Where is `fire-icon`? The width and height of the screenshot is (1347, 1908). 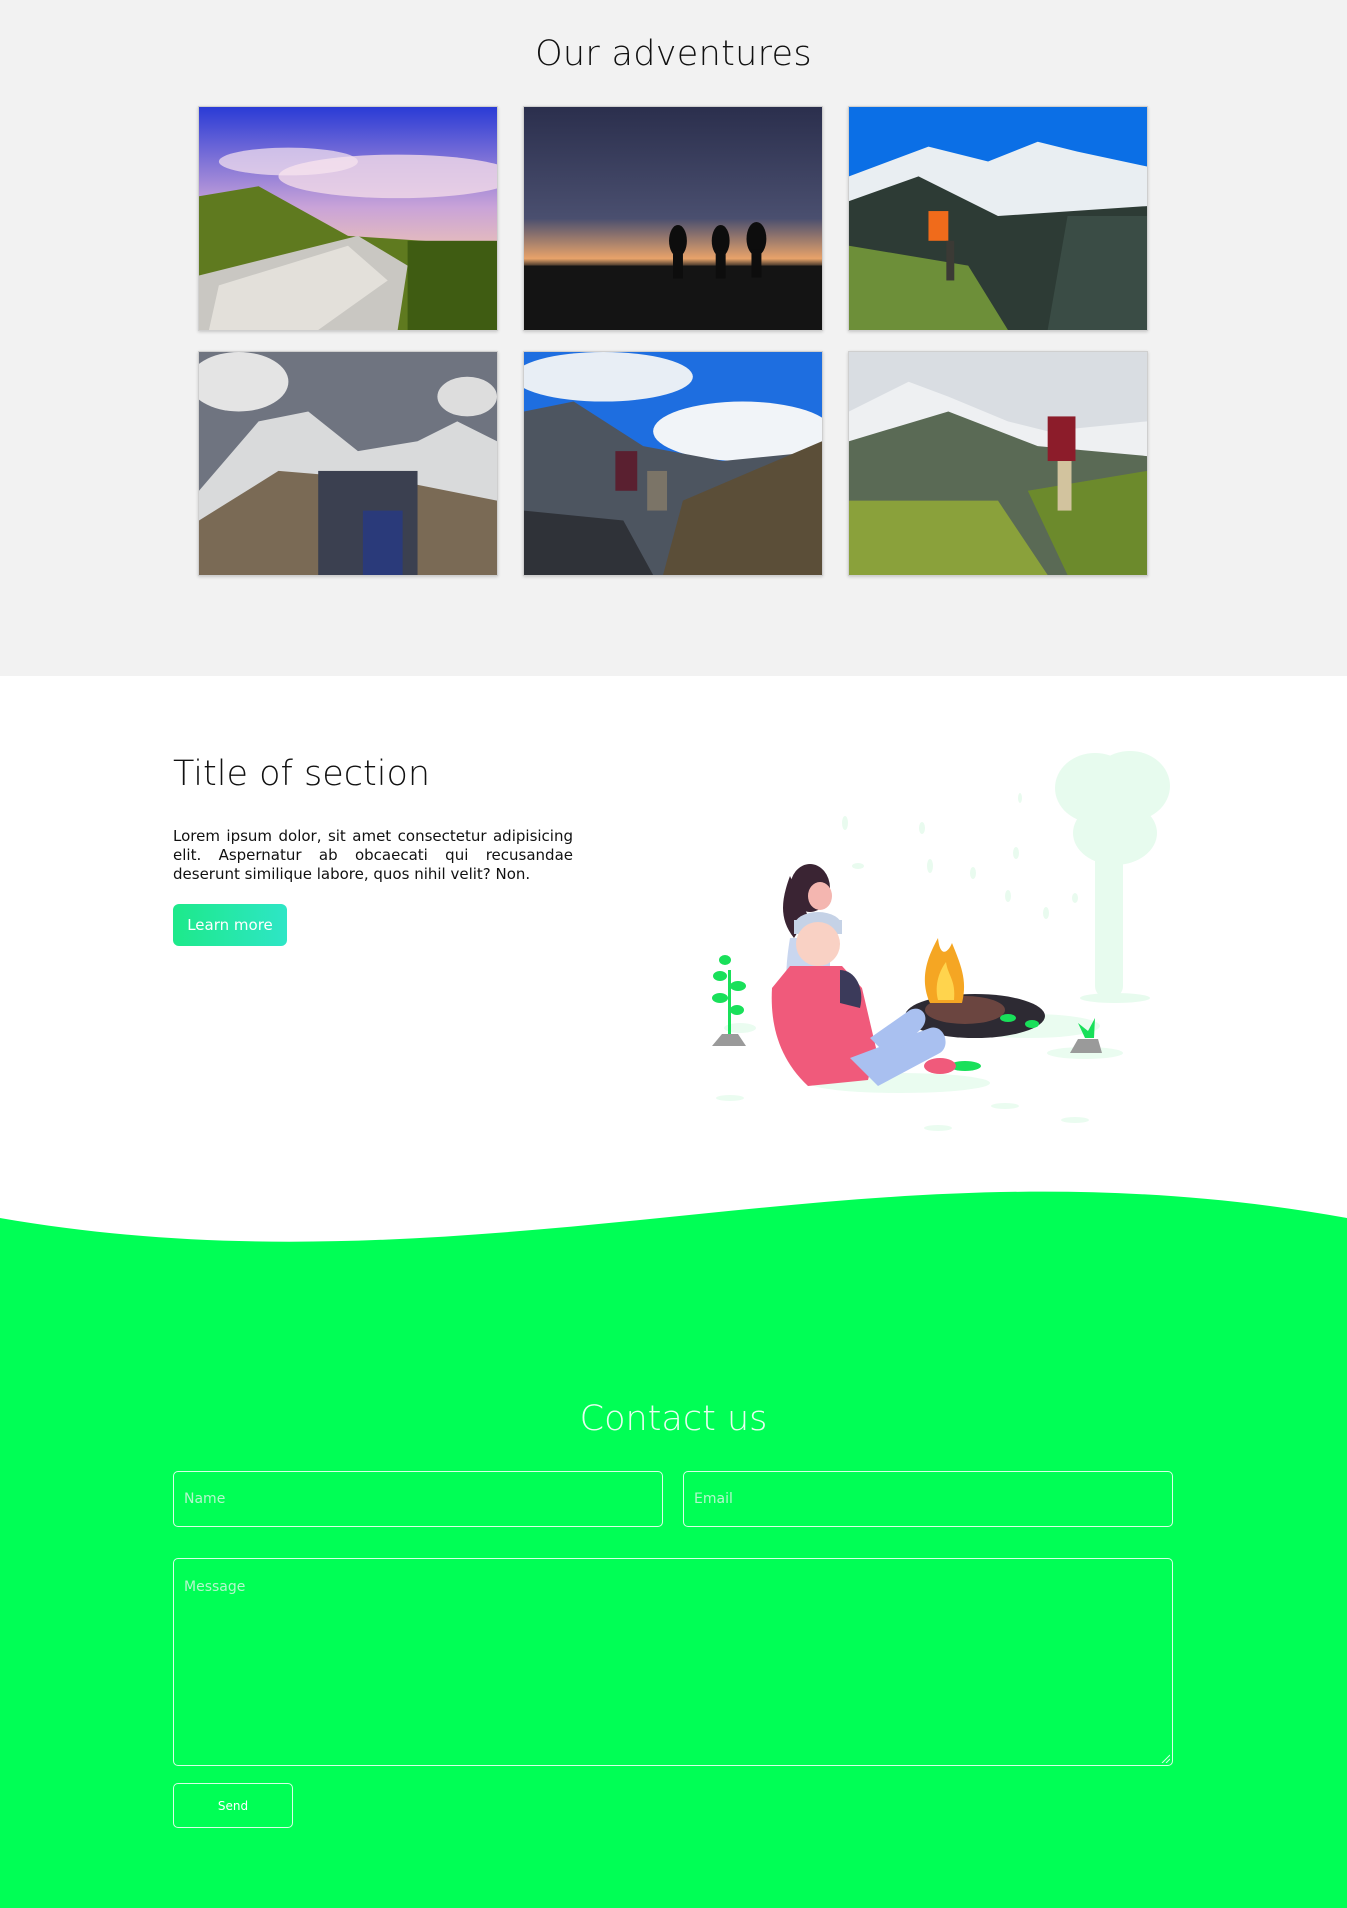 fire-icon is located at coordinates (944, 970).